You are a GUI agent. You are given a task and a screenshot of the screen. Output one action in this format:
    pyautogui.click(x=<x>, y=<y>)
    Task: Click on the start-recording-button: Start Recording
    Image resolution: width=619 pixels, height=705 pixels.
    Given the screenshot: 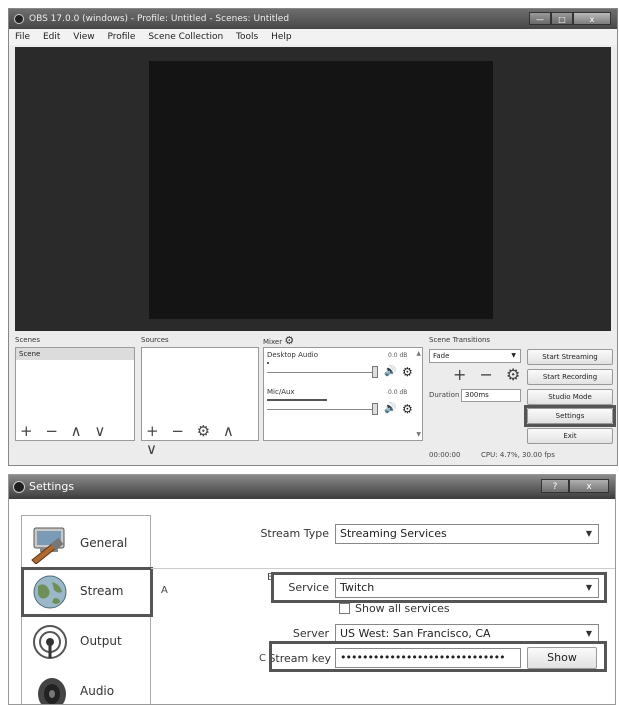 What is the action you would take?
    pyautogui.click(x=570, y=377)
    